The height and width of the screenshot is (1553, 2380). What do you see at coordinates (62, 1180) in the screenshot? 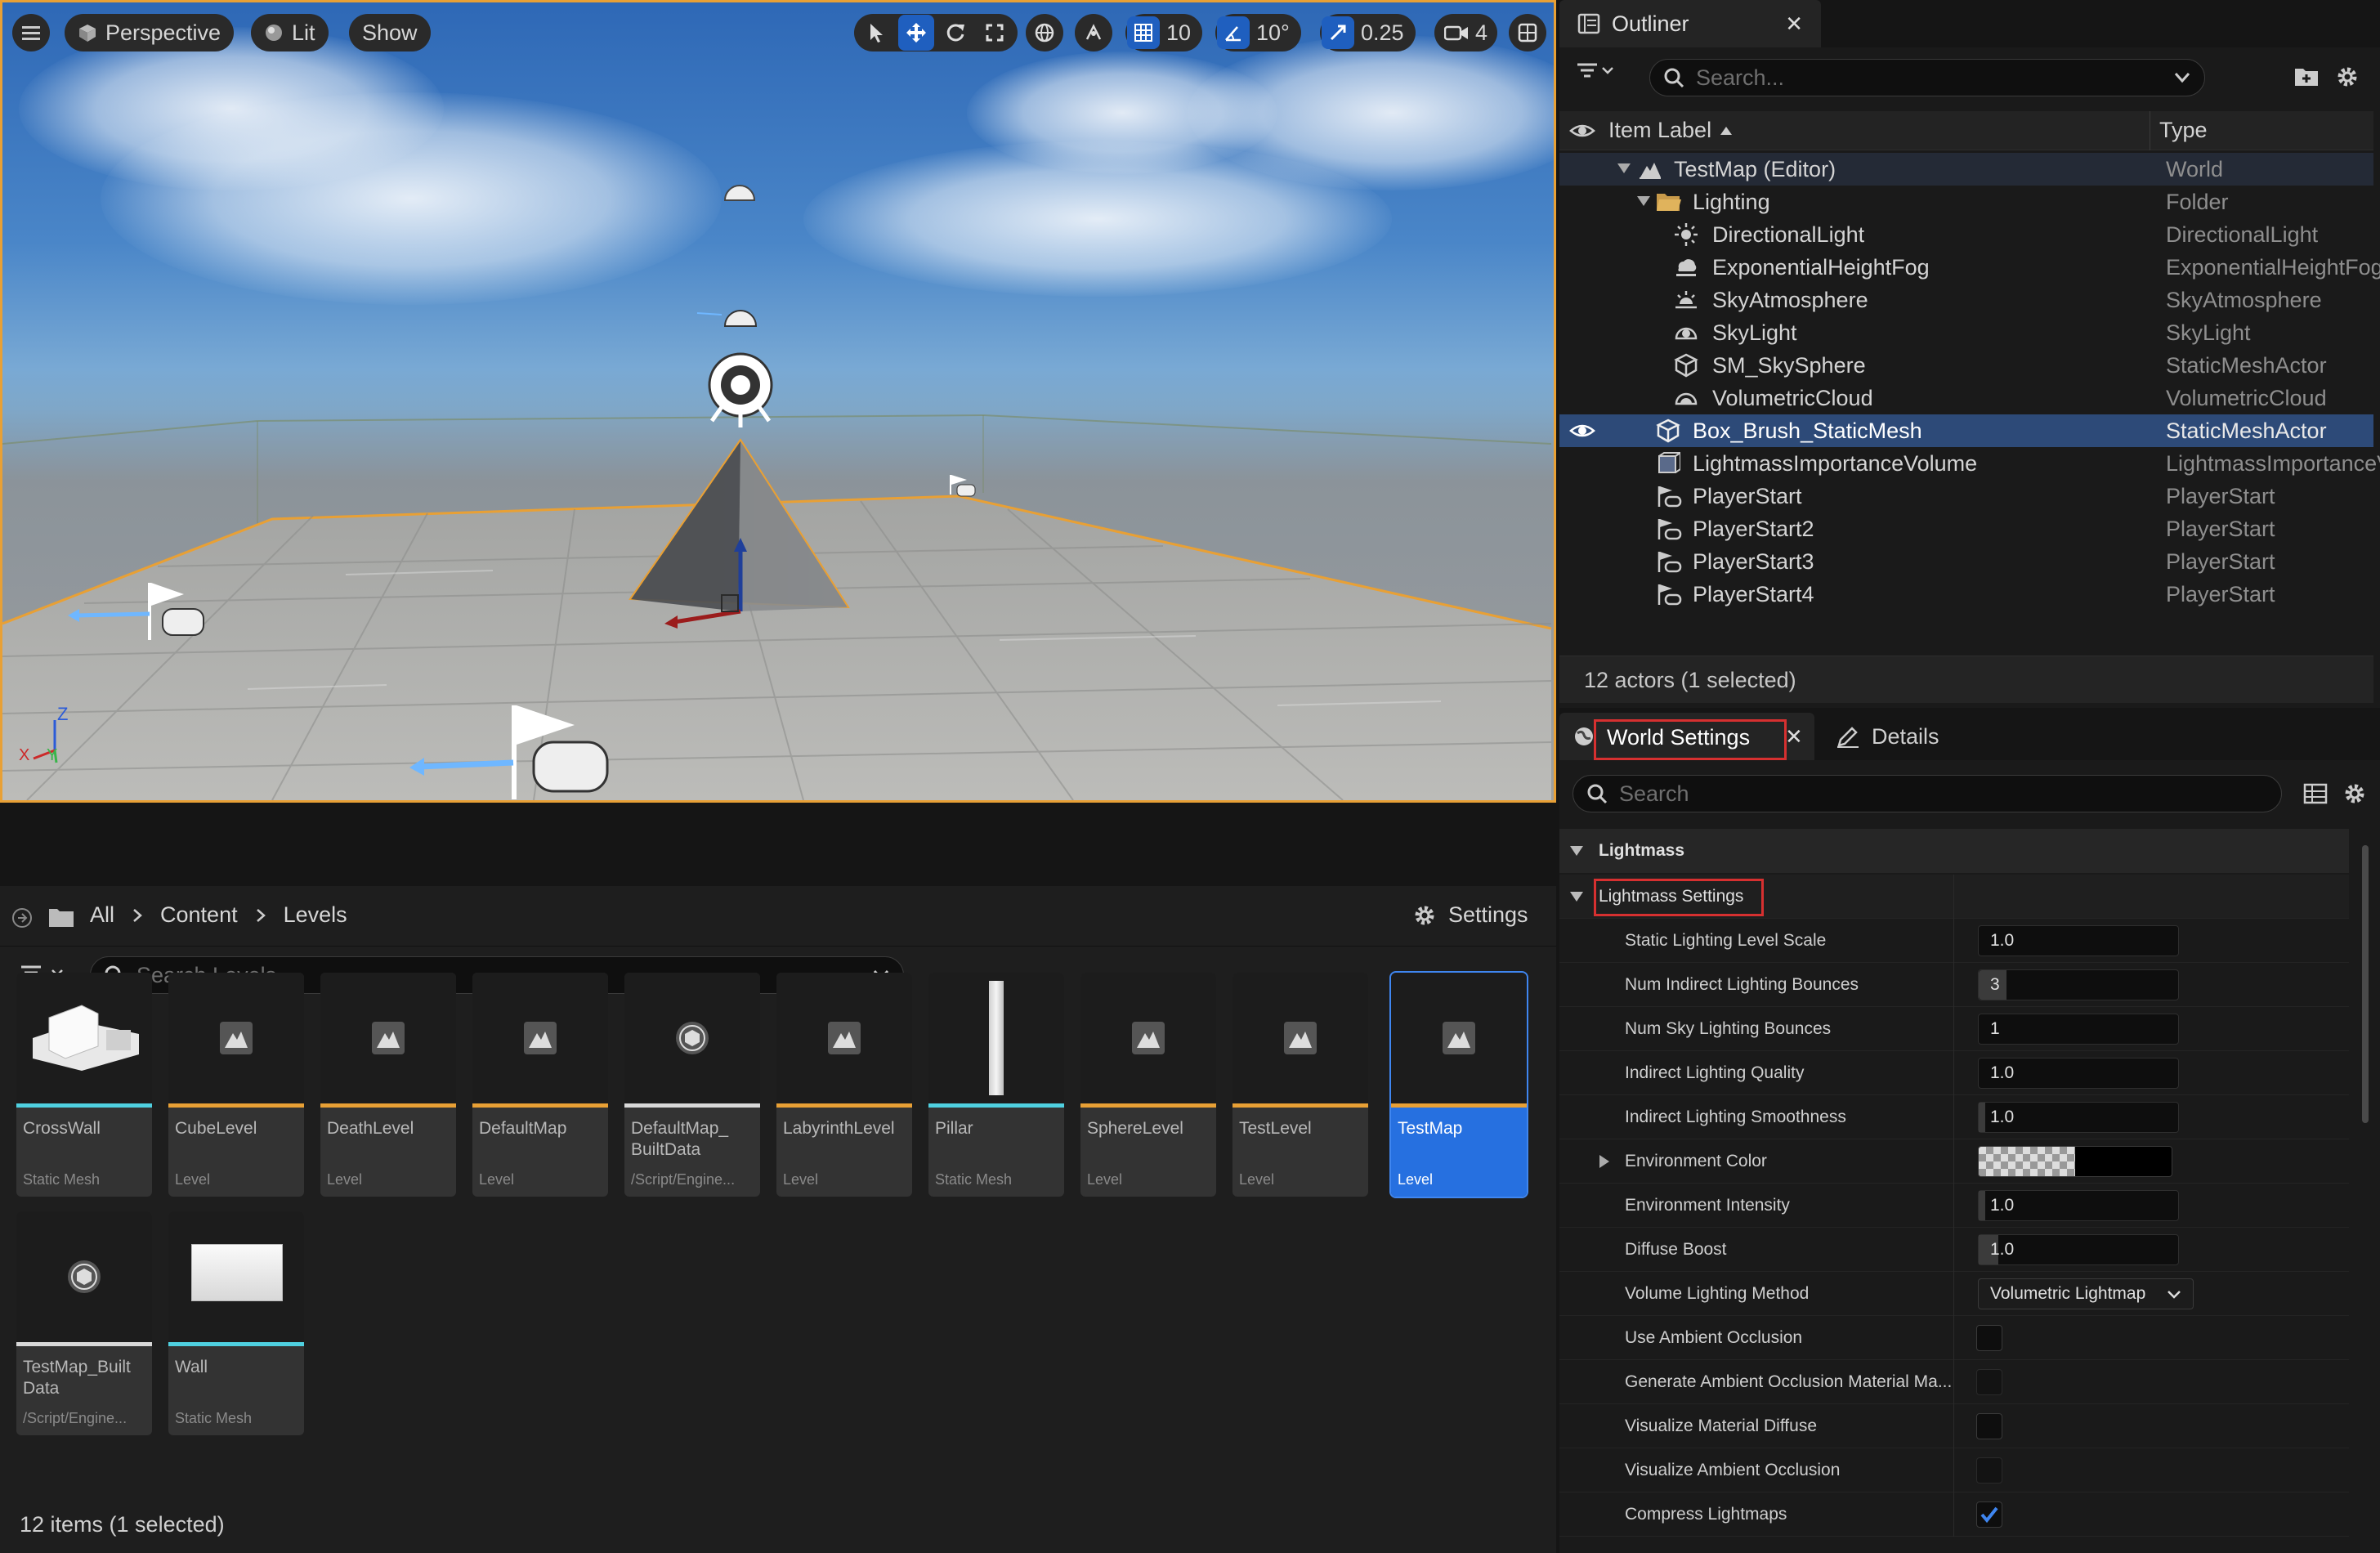
I see `asset-kind: Static Mesh` at bounding box center [62, 1180].